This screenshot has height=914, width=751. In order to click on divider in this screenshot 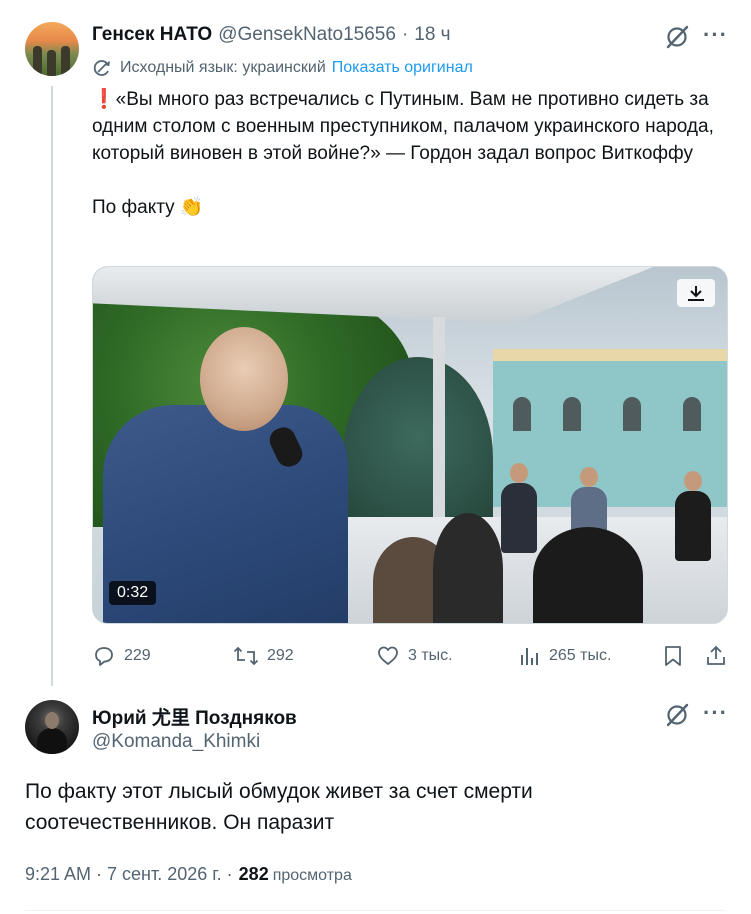, I will do `click(375, 910)`.